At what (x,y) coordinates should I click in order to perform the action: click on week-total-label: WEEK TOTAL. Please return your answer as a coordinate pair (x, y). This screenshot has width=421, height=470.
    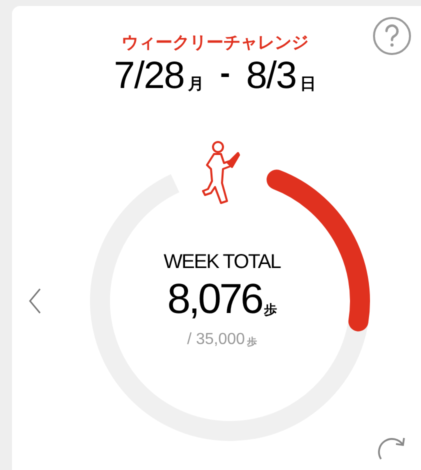
    Looking at the image, I should click on (222, 262).